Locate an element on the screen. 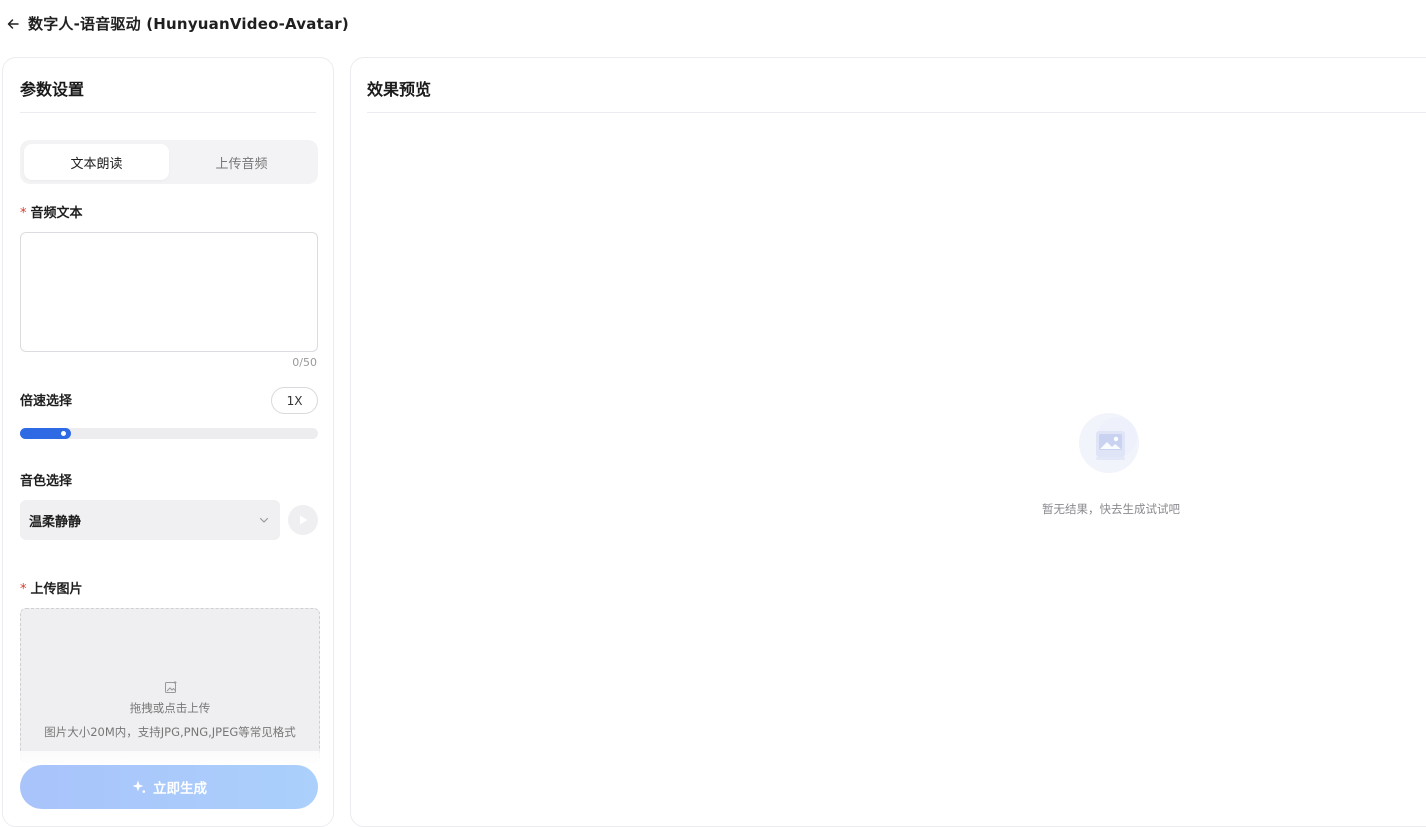 This screenshot has height=827, width=1426. image-upload-icon is located at coordinates (171, 686).